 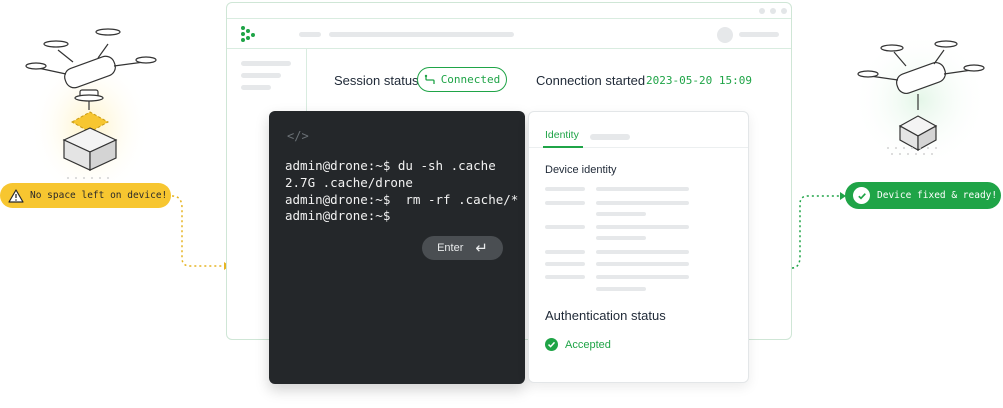 I want to click on device-identity-label: Device identity, so click(x=581, y=170).